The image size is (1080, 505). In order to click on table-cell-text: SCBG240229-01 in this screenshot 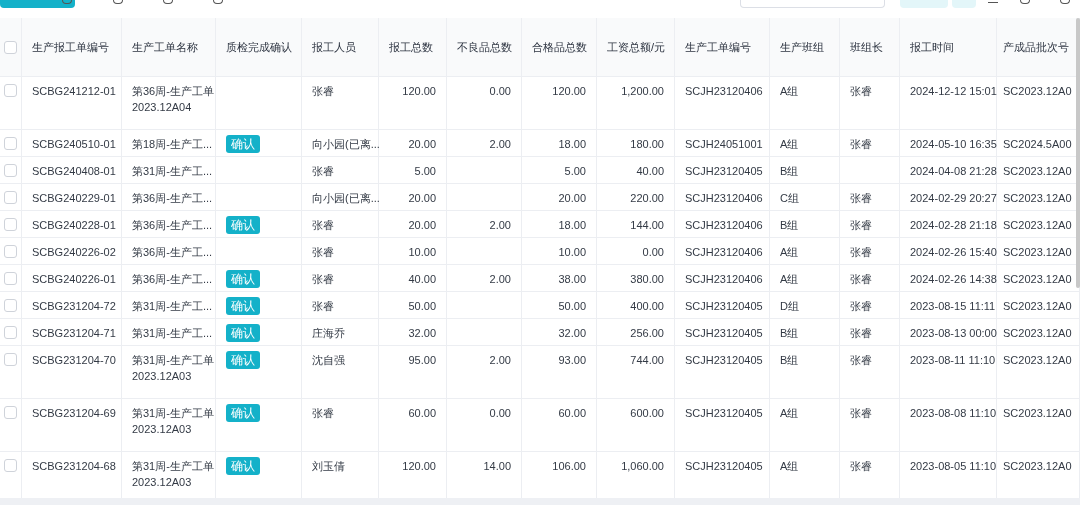, I will do `click(74, 198)`.